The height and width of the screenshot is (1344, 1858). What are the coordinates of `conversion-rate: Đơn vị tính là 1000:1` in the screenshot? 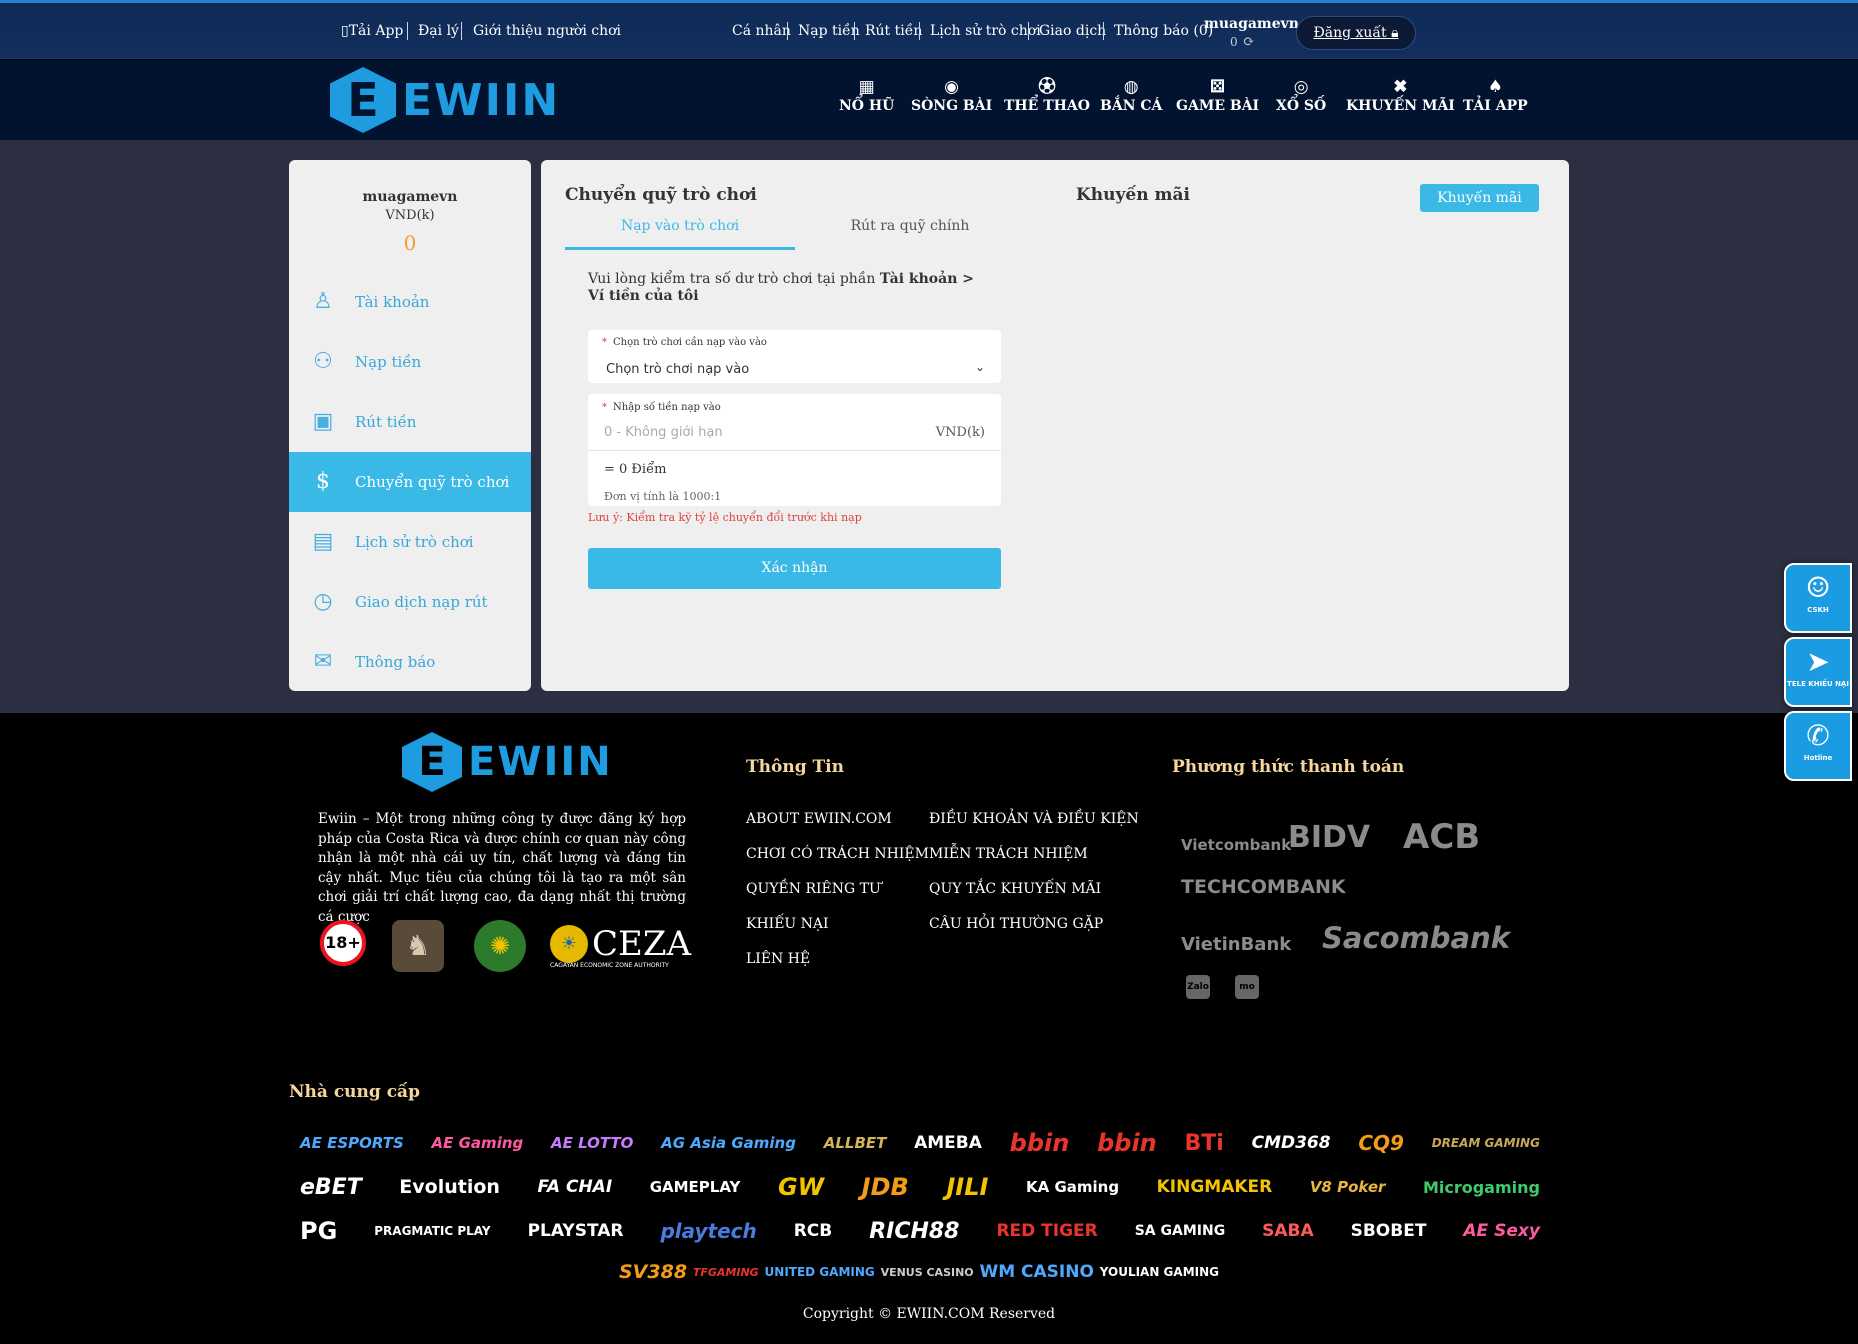 It's located at (663, 496).